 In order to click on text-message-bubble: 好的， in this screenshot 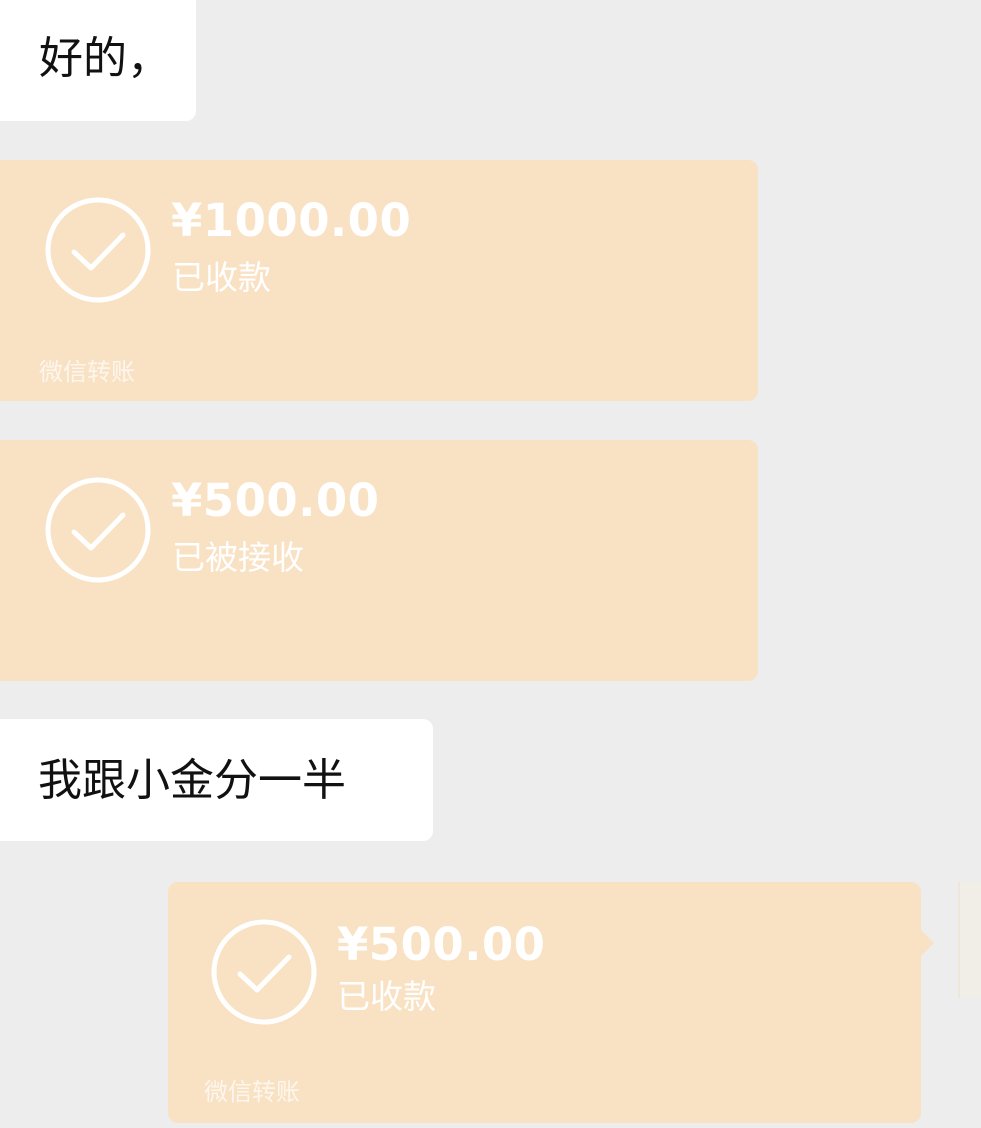, I will do `click(98, 60)`.